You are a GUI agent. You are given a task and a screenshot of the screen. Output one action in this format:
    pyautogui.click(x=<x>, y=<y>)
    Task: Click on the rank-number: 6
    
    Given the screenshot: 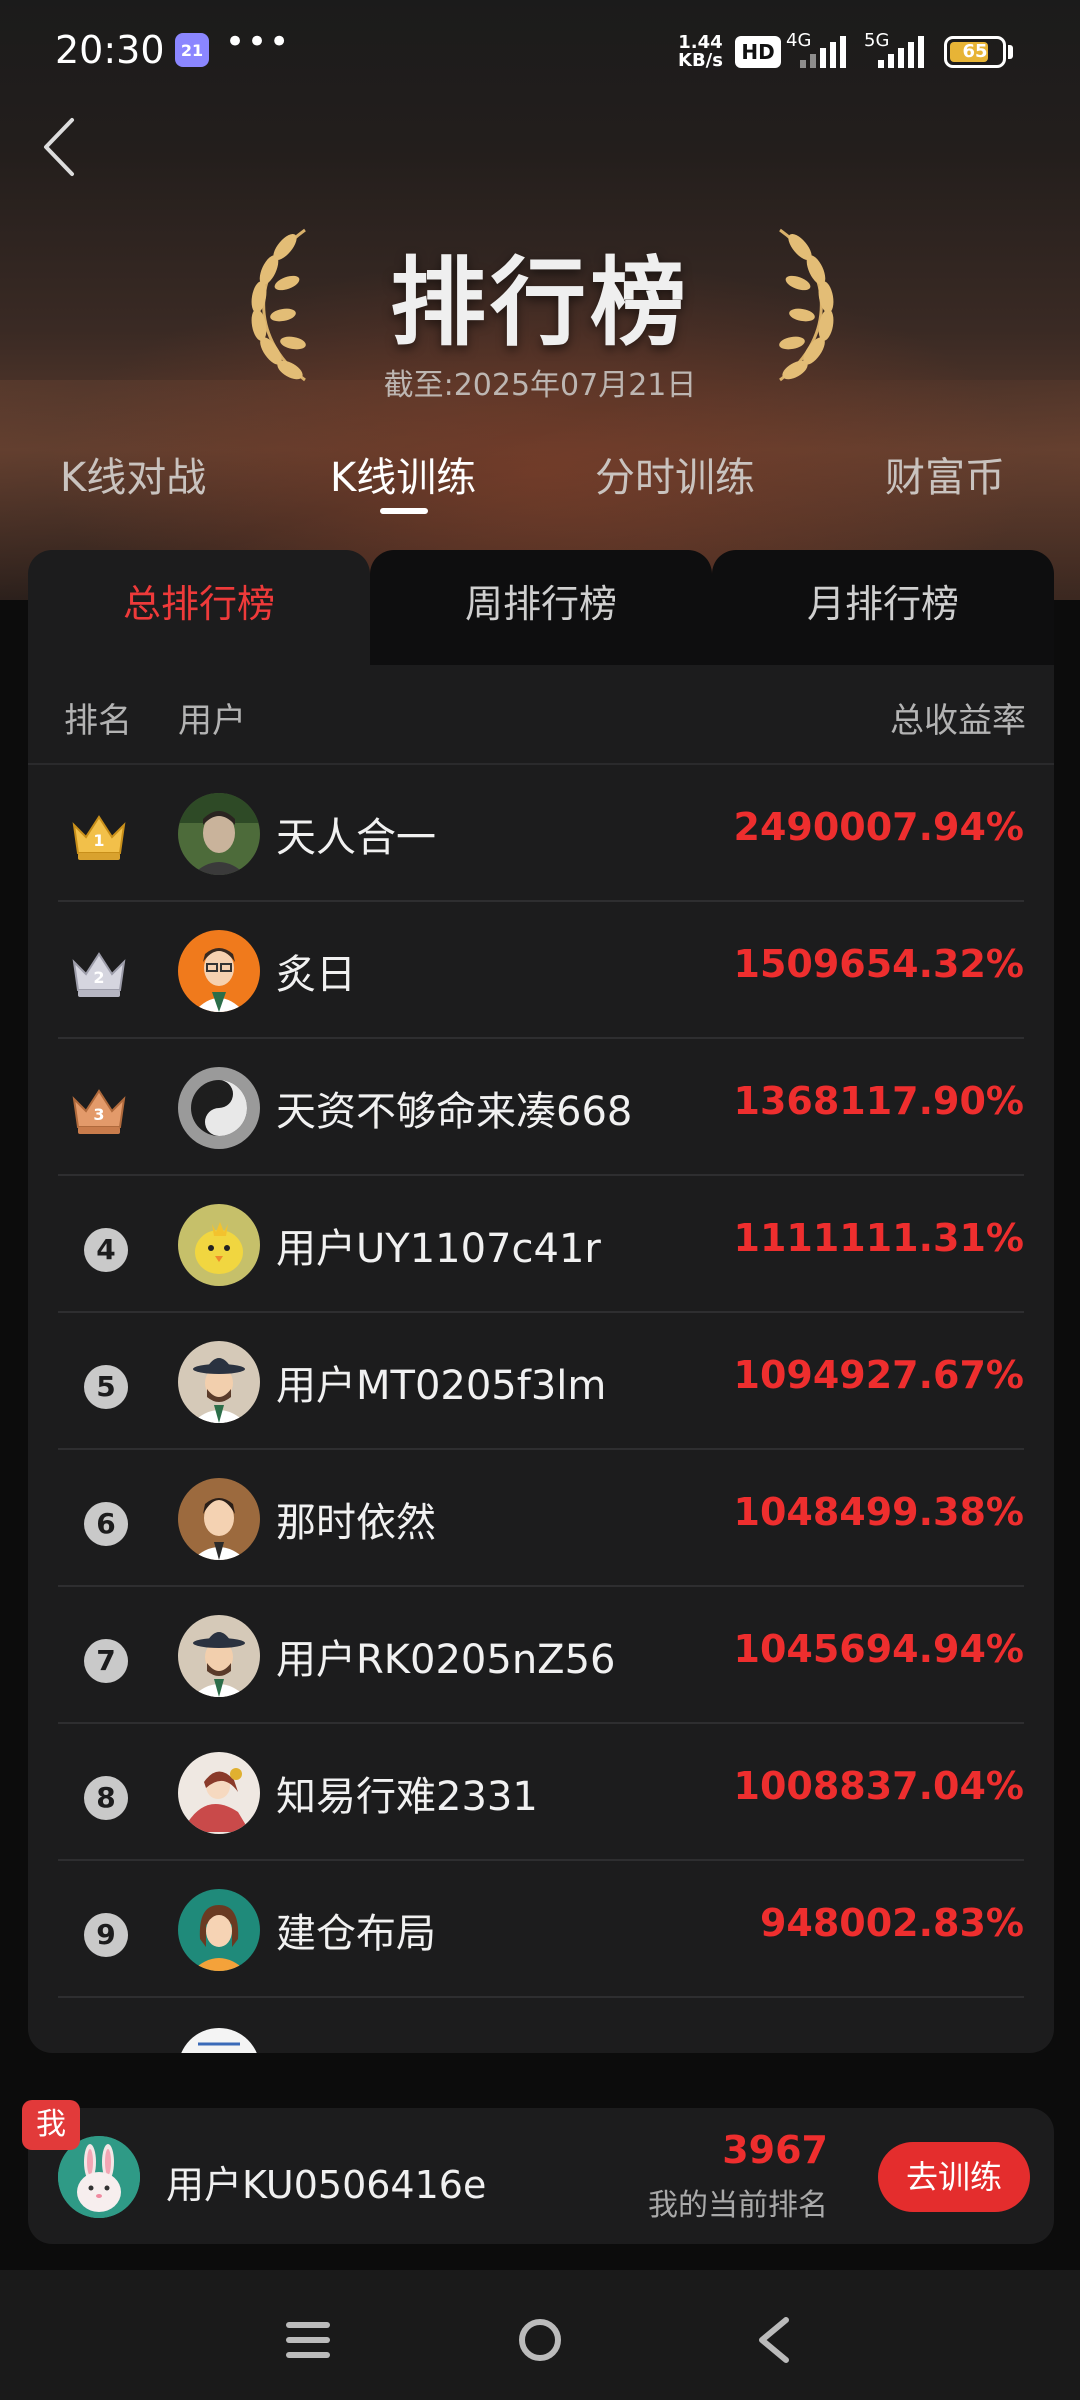 What is the action you would take?
    pyautogui.click(x=99, y=1519)
    